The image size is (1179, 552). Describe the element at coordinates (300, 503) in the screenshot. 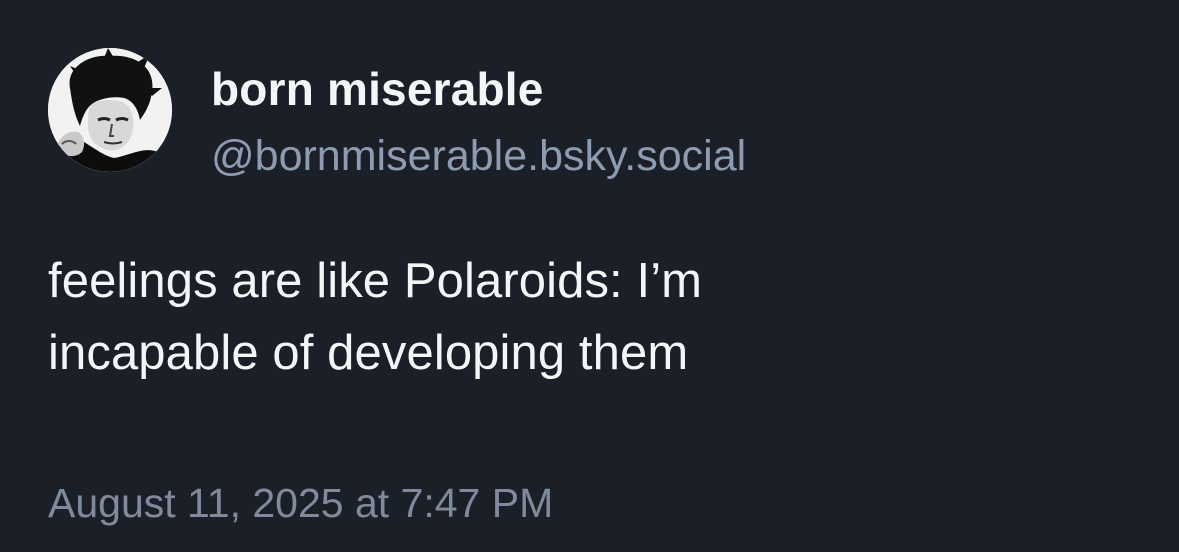

I see `post-timestamp: August 11, 2025 at 7:47 PM` at that location.